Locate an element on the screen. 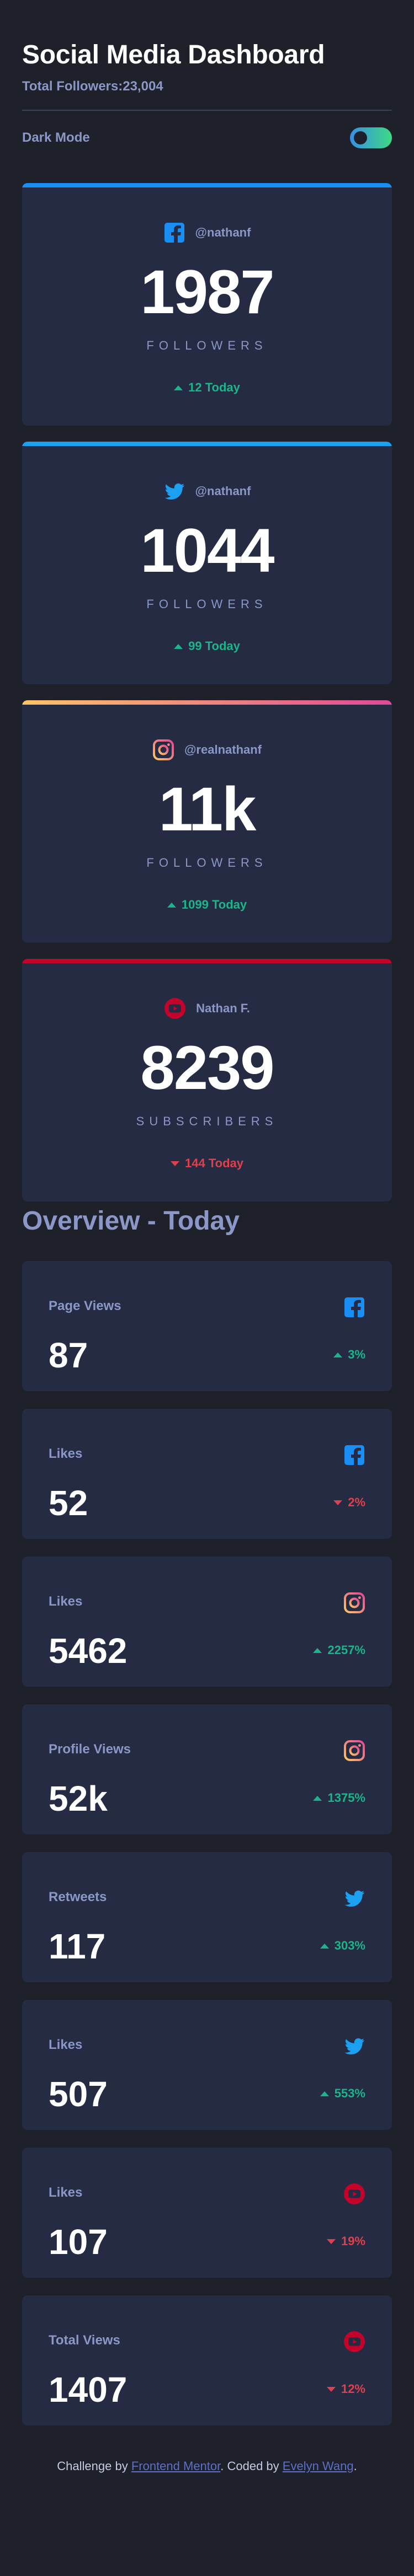 Image resolution: width=414 pixels, height=2576 pixels. overview-card: Likes 52 2% is located at coordinates (207, 1474).